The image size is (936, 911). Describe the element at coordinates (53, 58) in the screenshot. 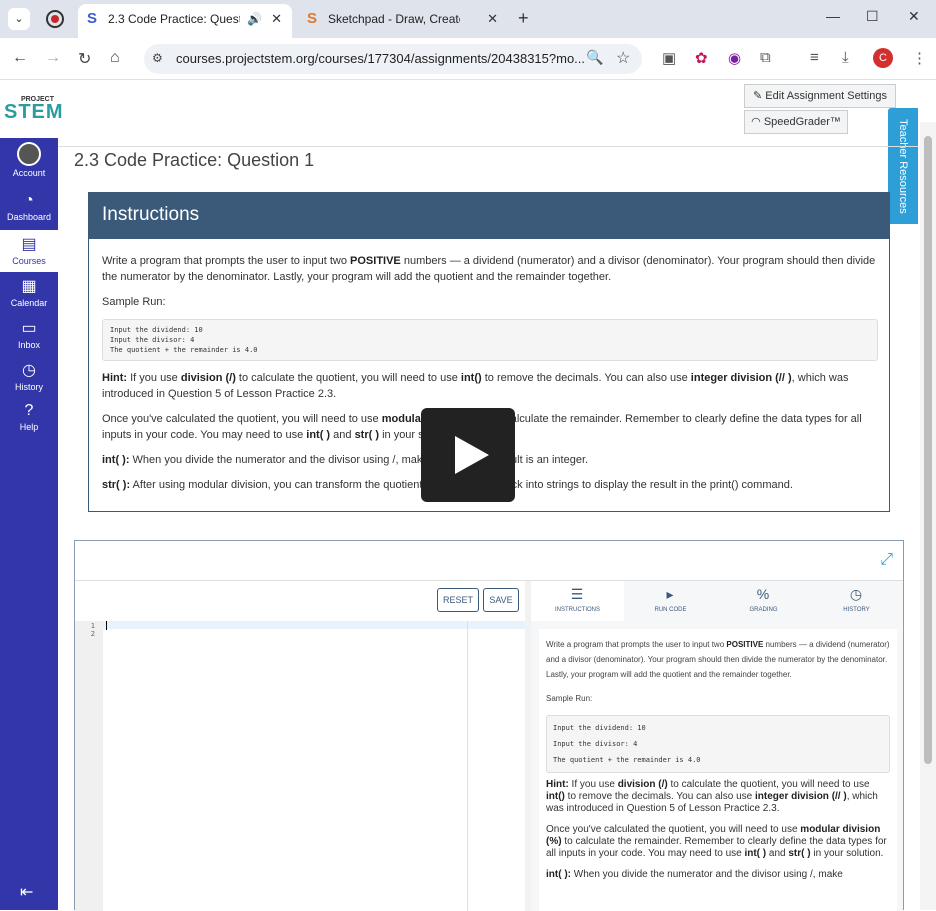

I see `forward-icon: →` at that location.